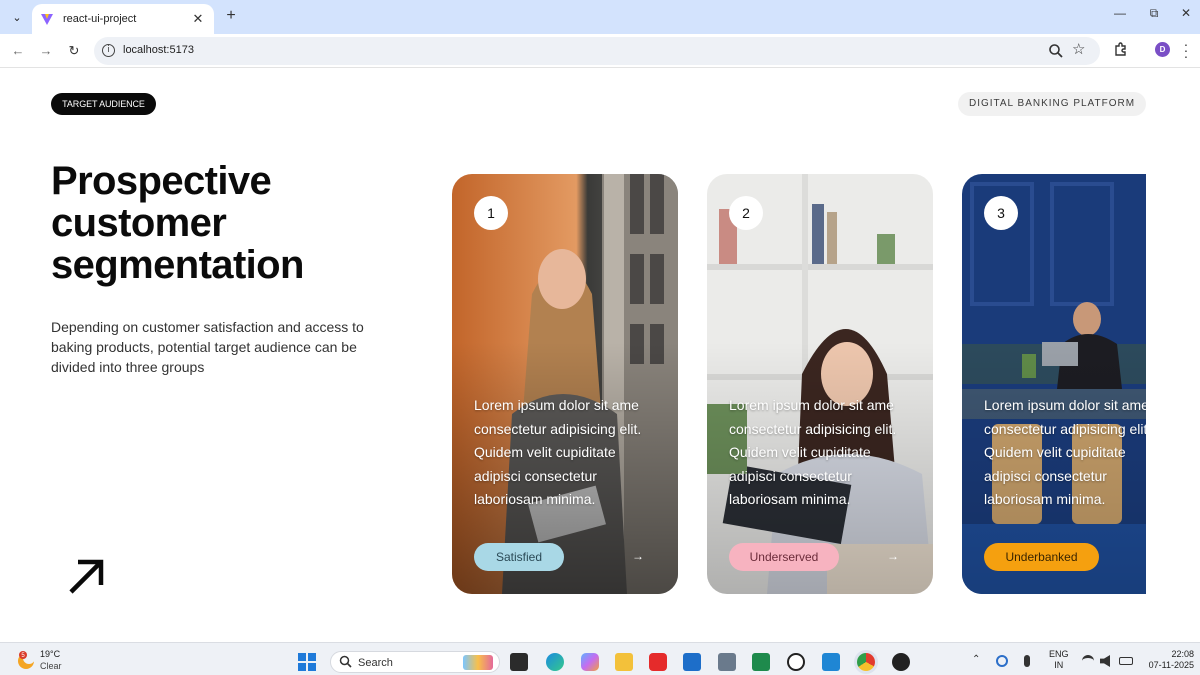  I want to click on forward-icon: →, so click(46, 51).